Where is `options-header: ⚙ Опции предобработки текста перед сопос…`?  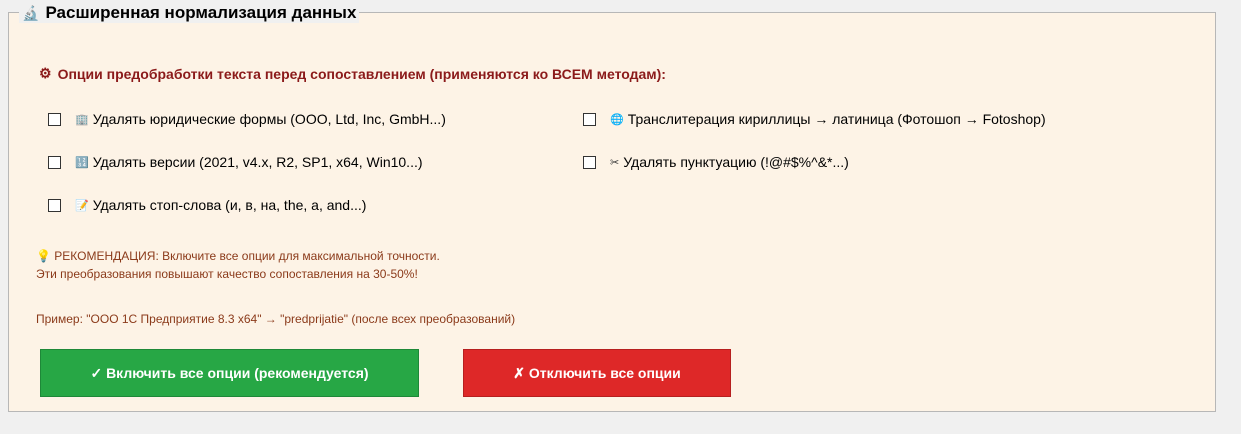 options-header: ⚙ Опции предобработки текста перед сопос… is located at coordinates (352, 73).